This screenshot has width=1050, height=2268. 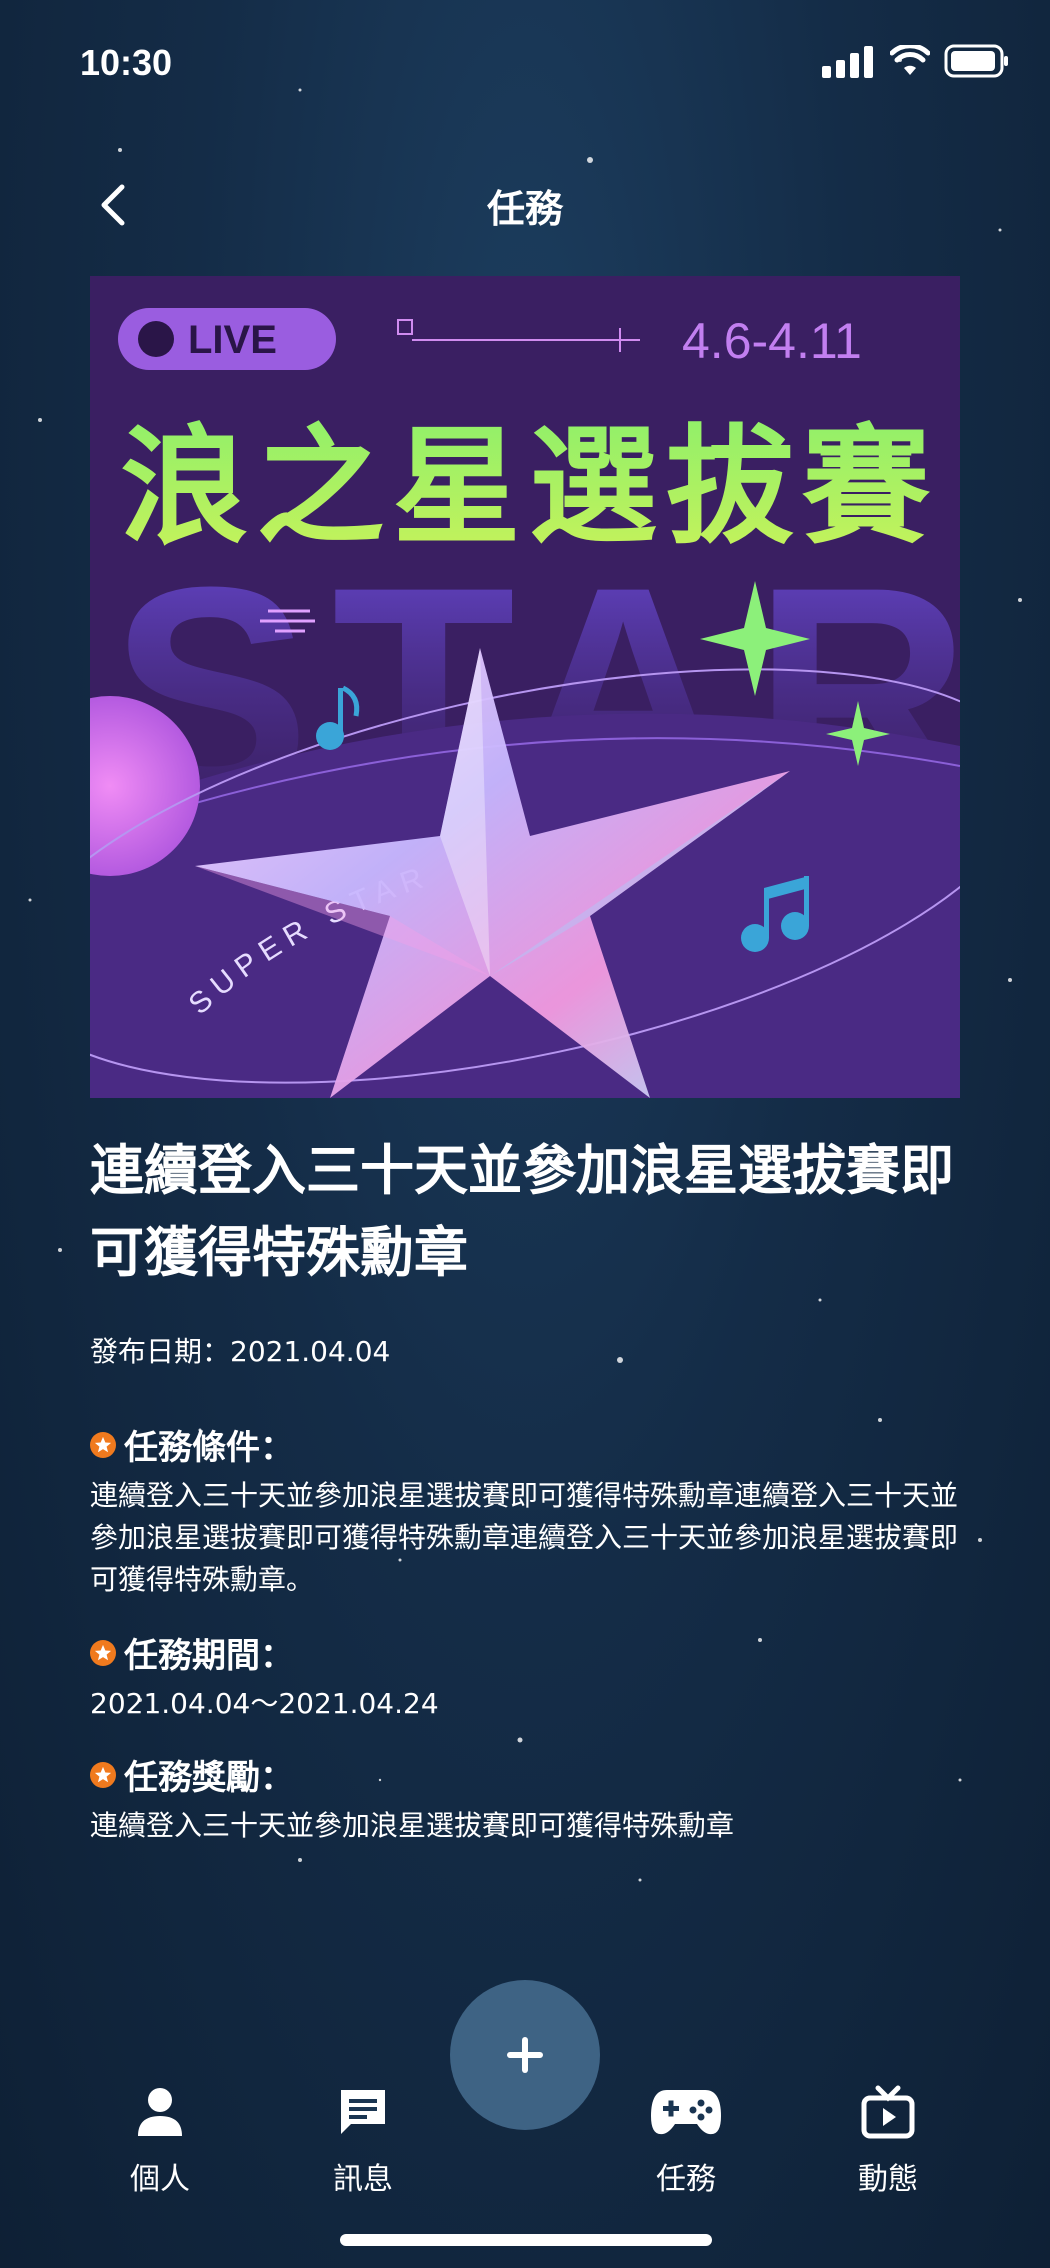 What do you see at coordinates (363, 2139) in the screenshot?
I see `nav-item-messages: 訊息` at bounding box center [363, 2139].